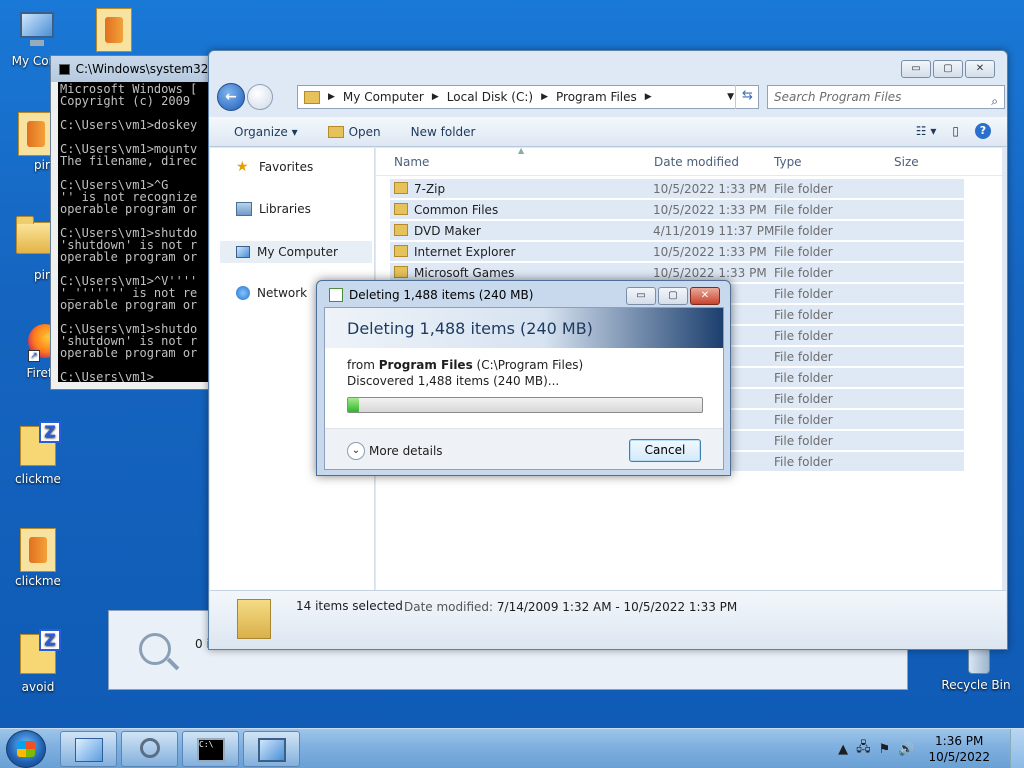  What do you see at coordinates (395, 451) in the screenshot?
I see `more-details-toggle: ⌄ More details` at bounding box center [395, 451].